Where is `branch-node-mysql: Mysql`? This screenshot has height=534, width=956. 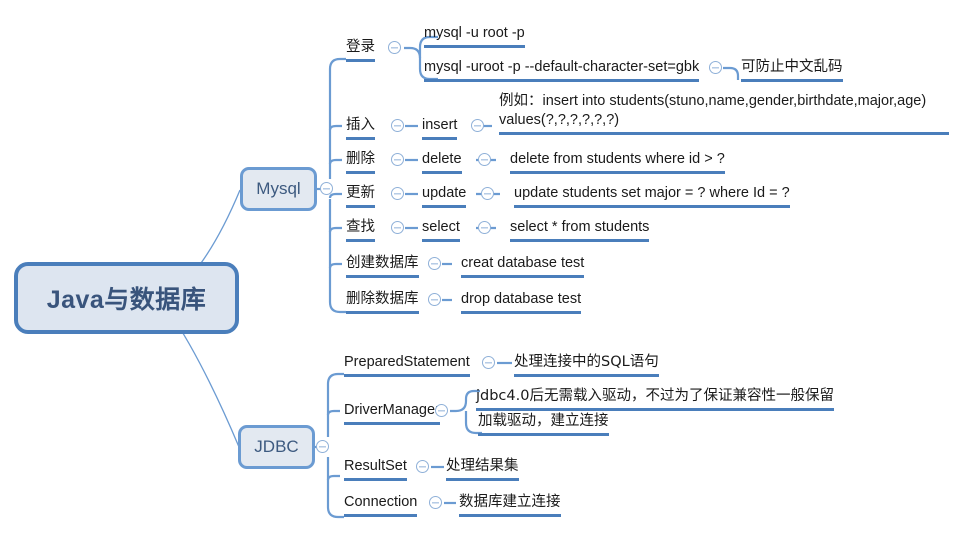 branch-node-mysql: Mysql is located at coordinates (278, 189).